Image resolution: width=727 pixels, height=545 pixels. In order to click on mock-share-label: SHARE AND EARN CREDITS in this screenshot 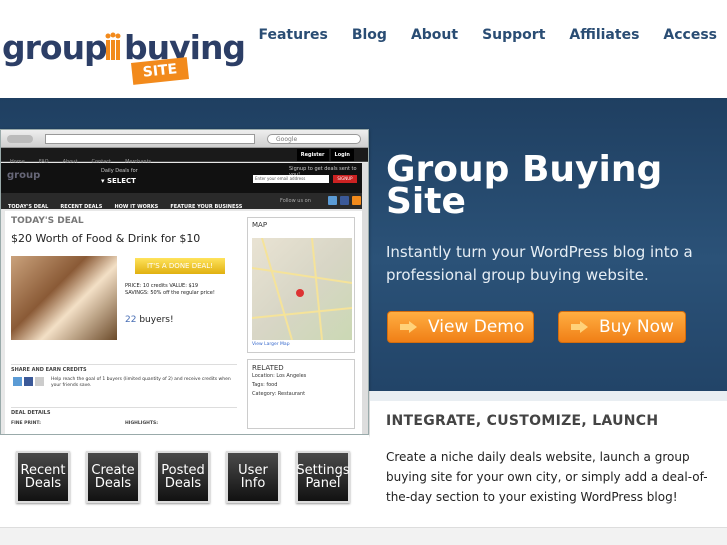, I will do `click(124, 368)`.